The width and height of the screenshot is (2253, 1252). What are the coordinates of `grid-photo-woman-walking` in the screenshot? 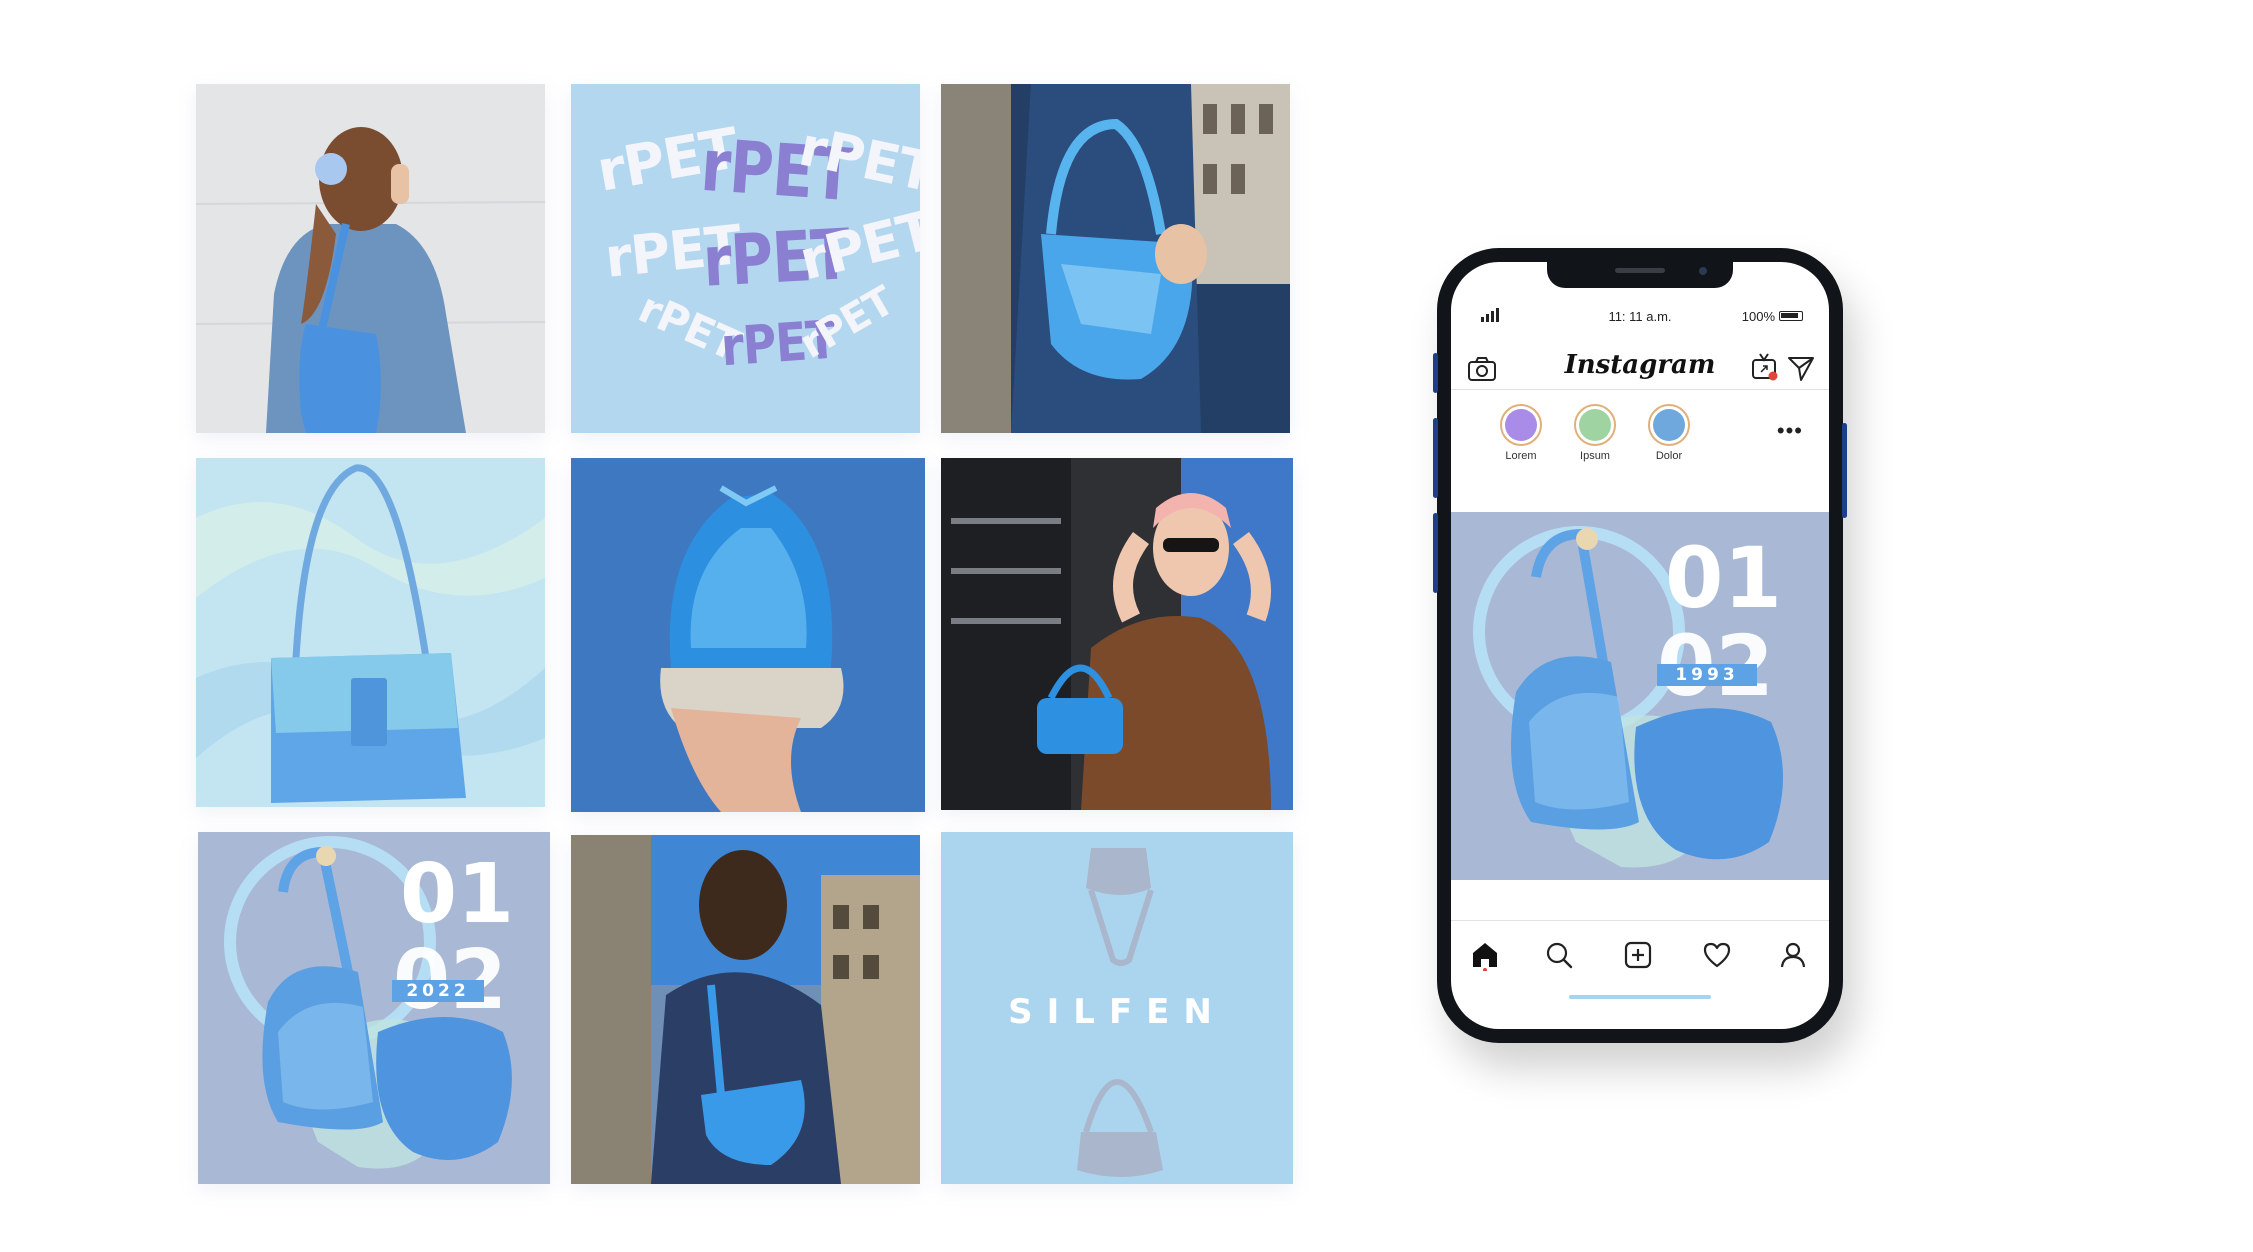 It's located at (745, 1009).